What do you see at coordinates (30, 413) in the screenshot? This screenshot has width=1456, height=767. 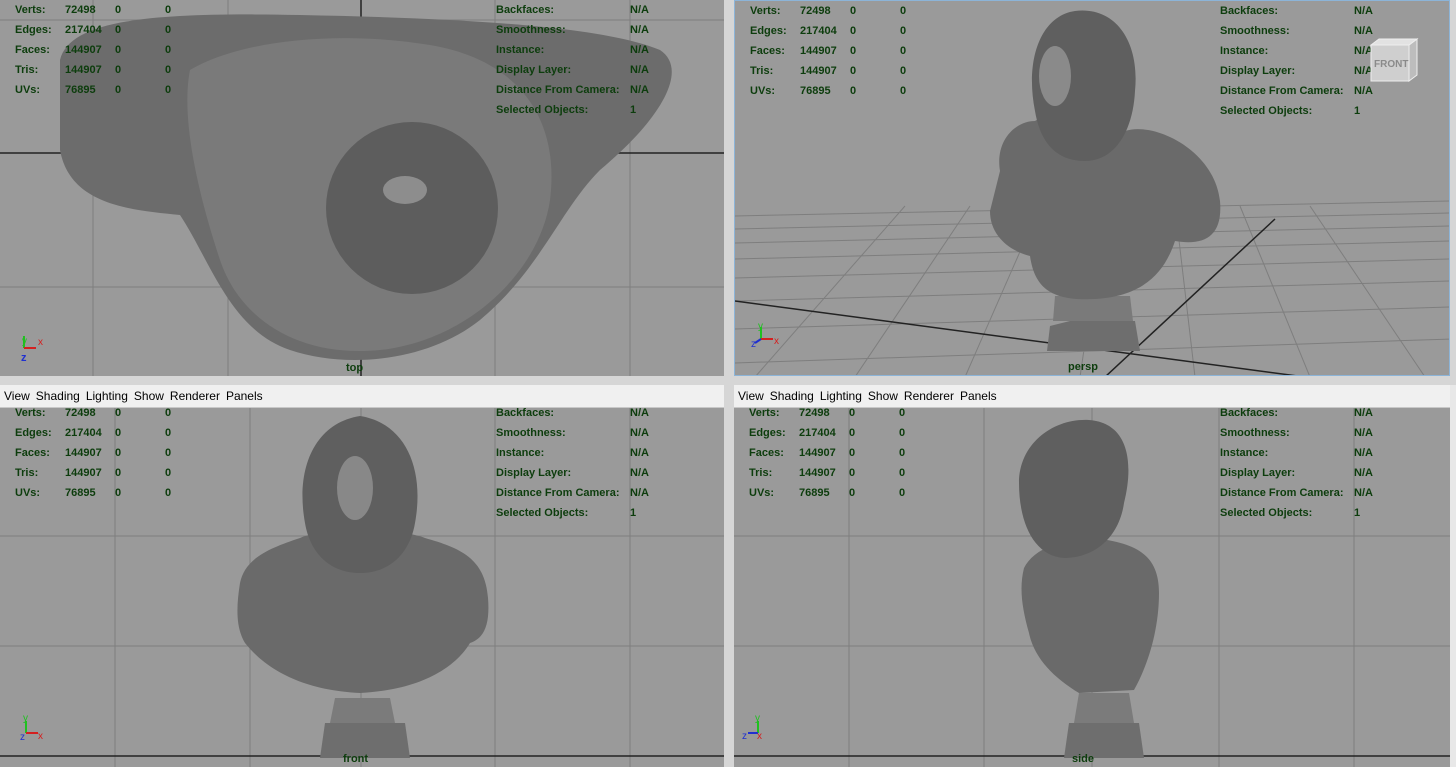 I see `hud-label: Verts:` at bounding box center [30, 413].